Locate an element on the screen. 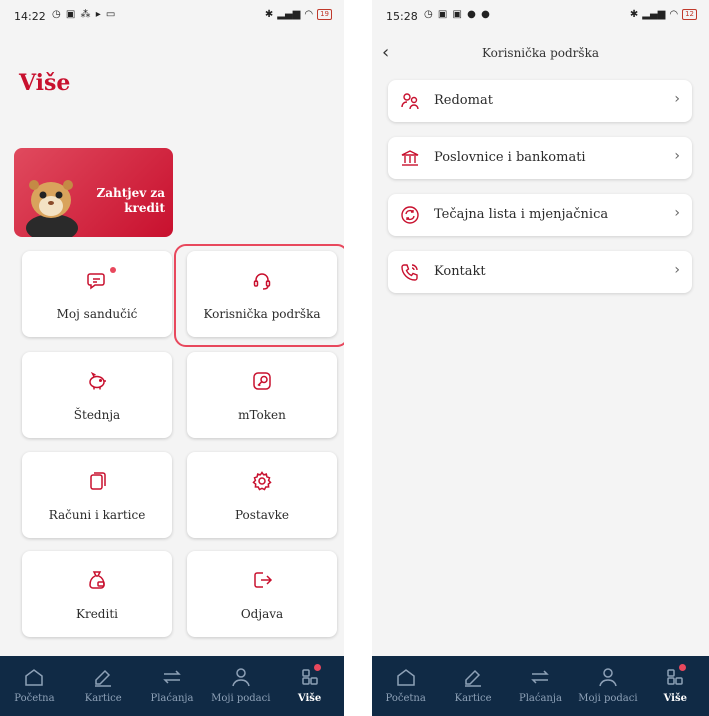 The height and width of the screenshot is (716, 709). exchange-icon is located at coordinates (410, 215).